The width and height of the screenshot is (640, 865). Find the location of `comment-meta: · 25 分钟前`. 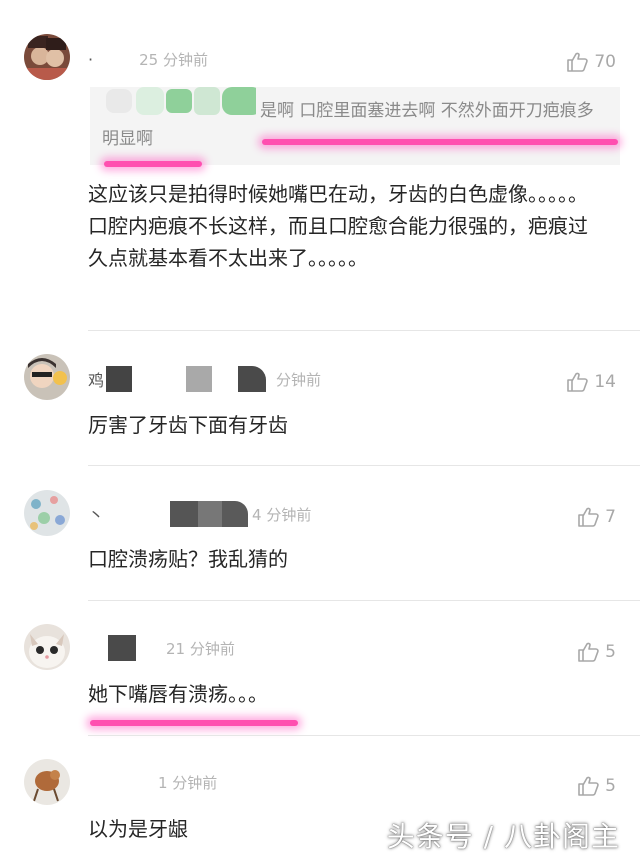

comment-meta: · 25 分钟前 is located at coordinates (148, 59).